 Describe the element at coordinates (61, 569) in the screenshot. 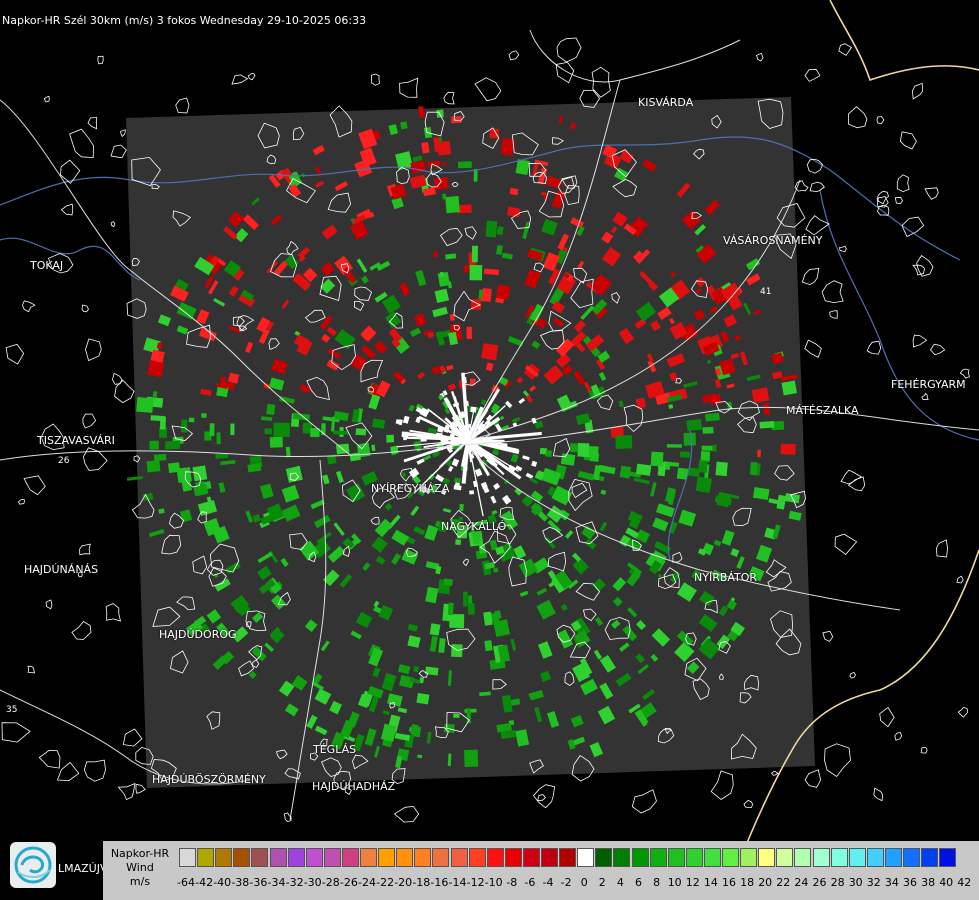

I see `city-label-hajdunanas: HAJDÚNÁNÁS` at that location.